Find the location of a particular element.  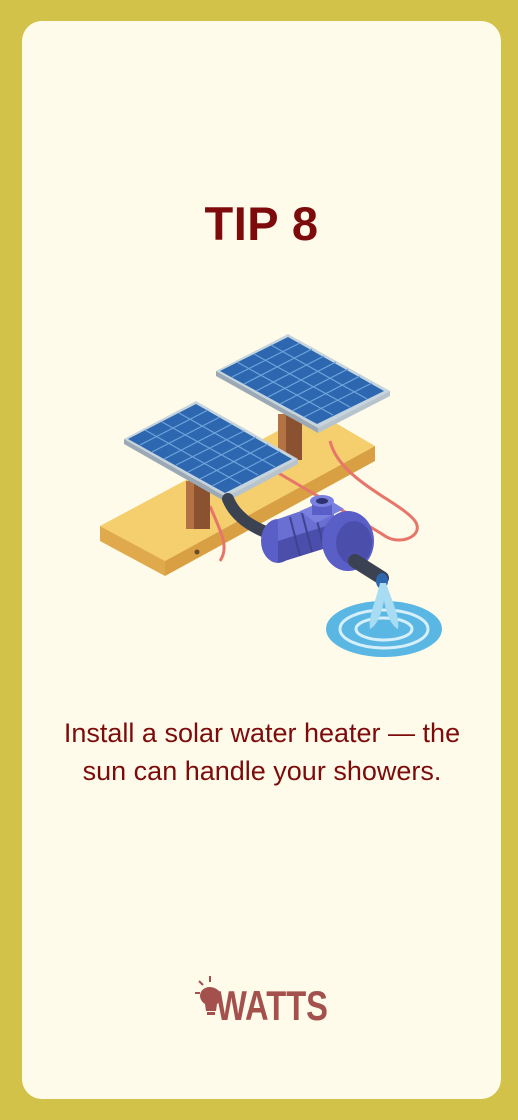

brand-name: WATTS is located at coordinates (272, 1004).